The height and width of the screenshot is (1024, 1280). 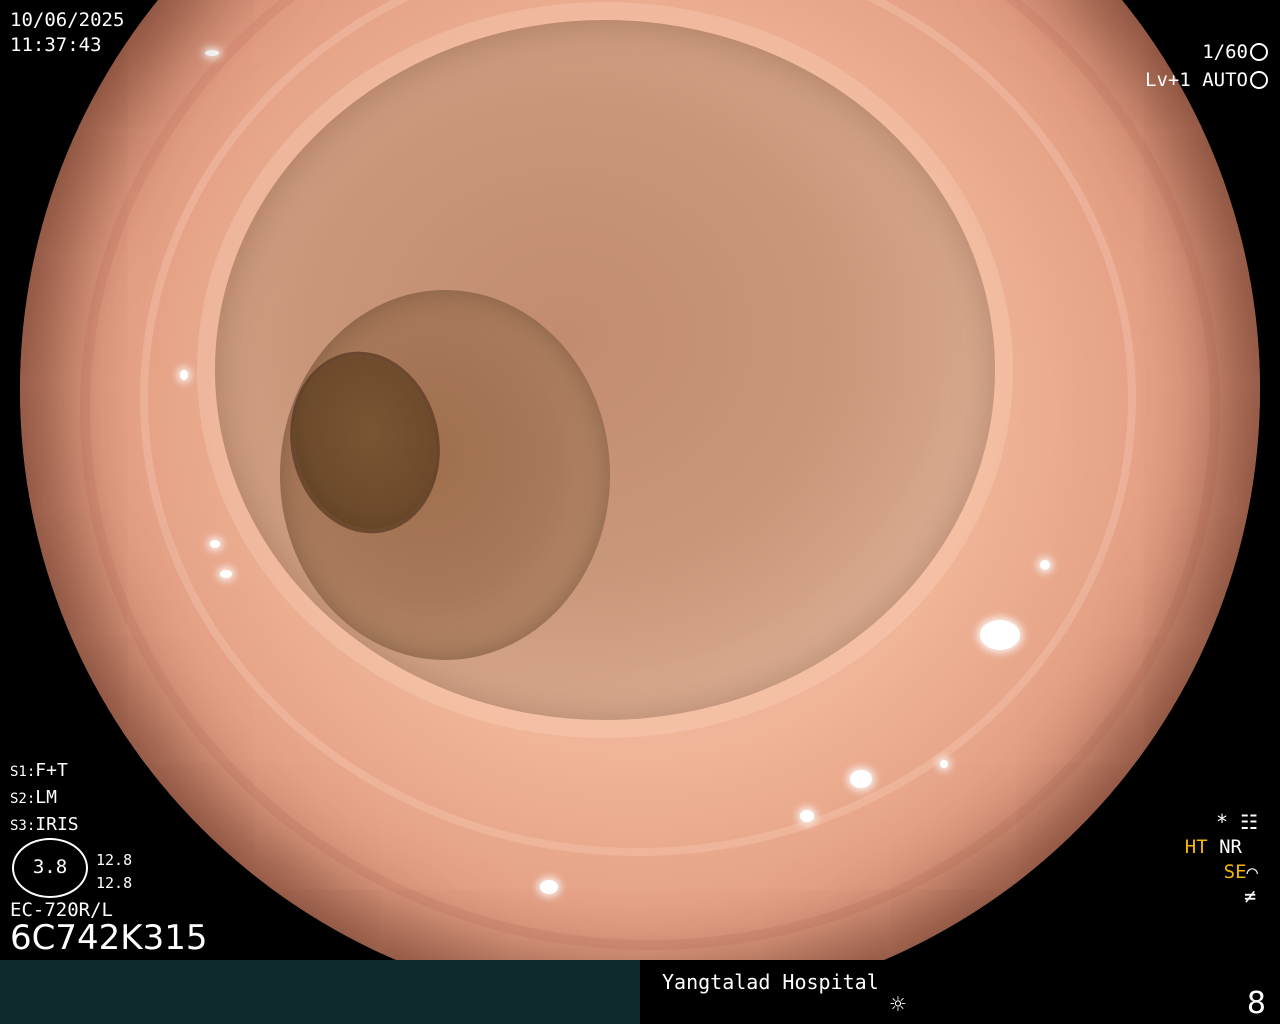 I want to click on iris-icon, so click(x=1259, y=80).